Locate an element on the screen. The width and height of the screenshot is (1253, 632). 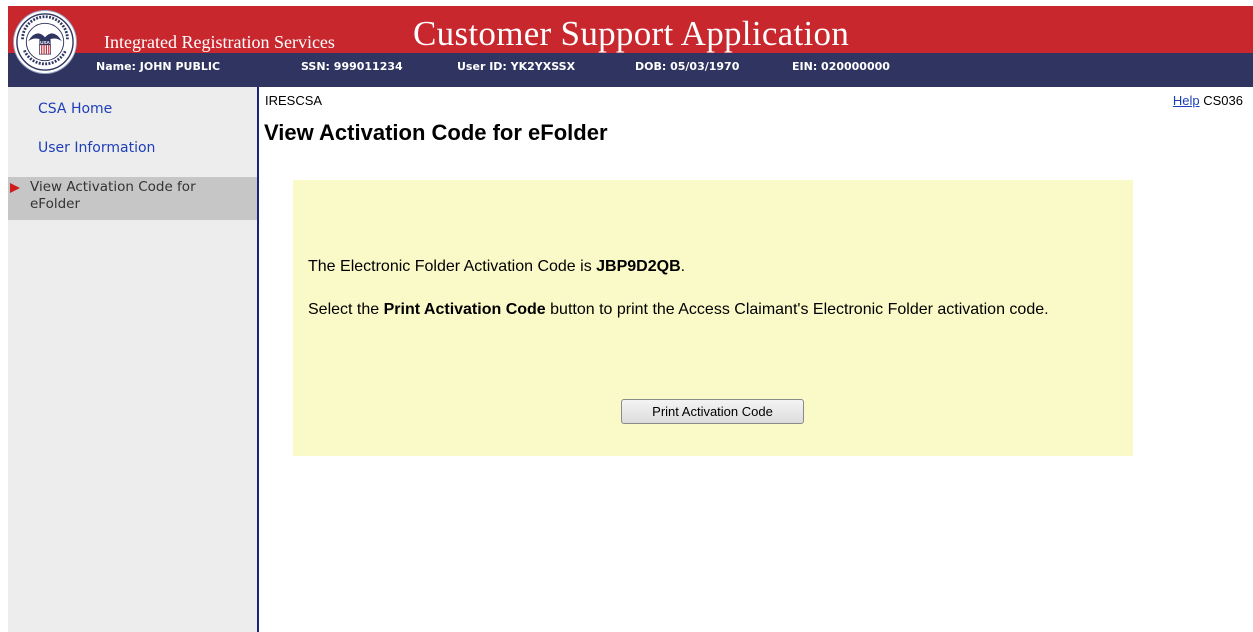
app-title: Customer Support Application is located at coordinates (631, 33).